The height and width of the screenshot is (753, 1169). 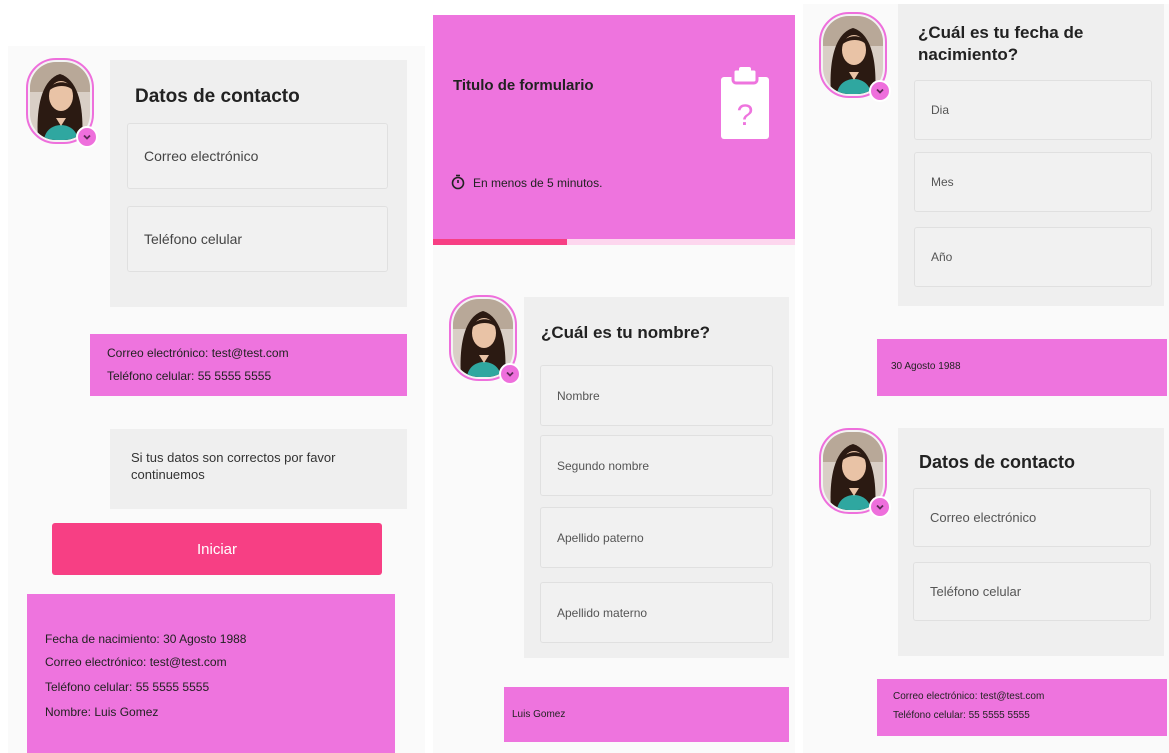 What do you see at coordinates (217, 549) in the screenshot?
I see `start-button: Iniciar` at bounding box center [217, 549].